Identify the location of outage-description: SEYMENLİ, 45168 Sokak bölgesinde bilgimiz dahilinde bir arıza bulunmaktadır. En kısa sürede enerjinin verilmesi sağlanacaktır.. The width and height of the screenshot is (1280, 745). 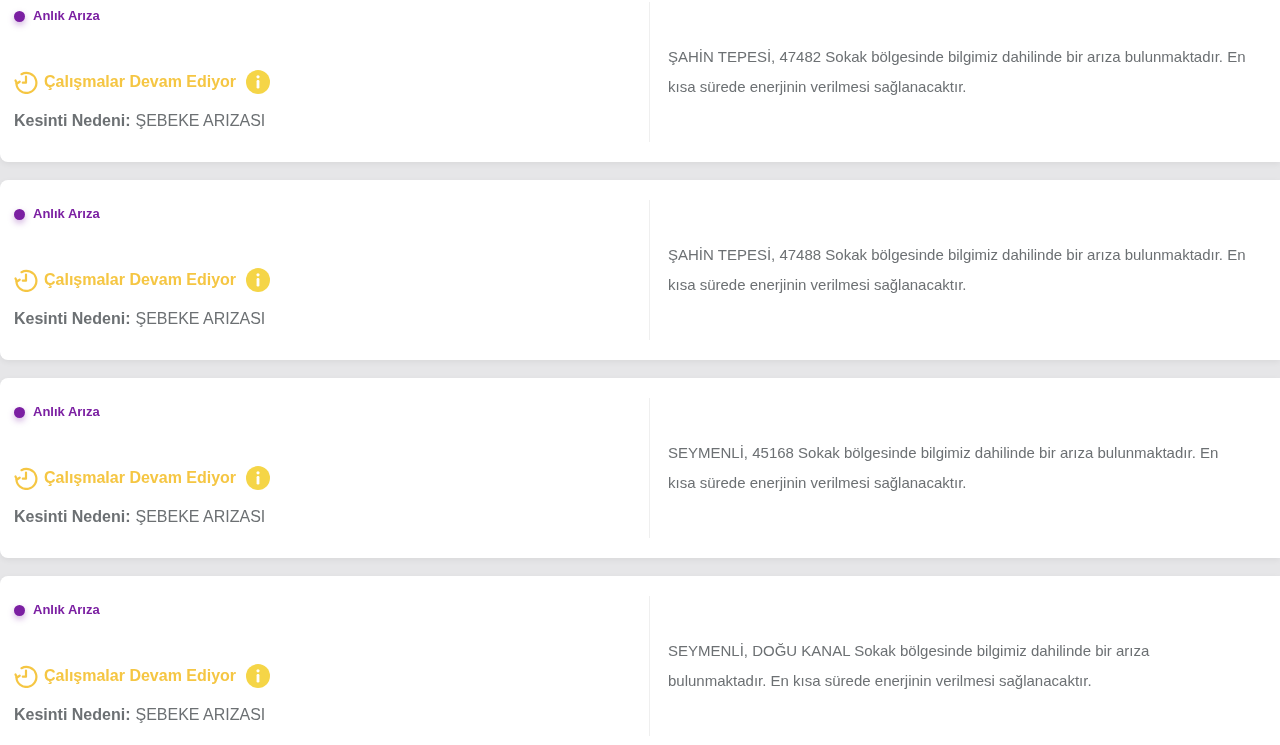
(944, 468).